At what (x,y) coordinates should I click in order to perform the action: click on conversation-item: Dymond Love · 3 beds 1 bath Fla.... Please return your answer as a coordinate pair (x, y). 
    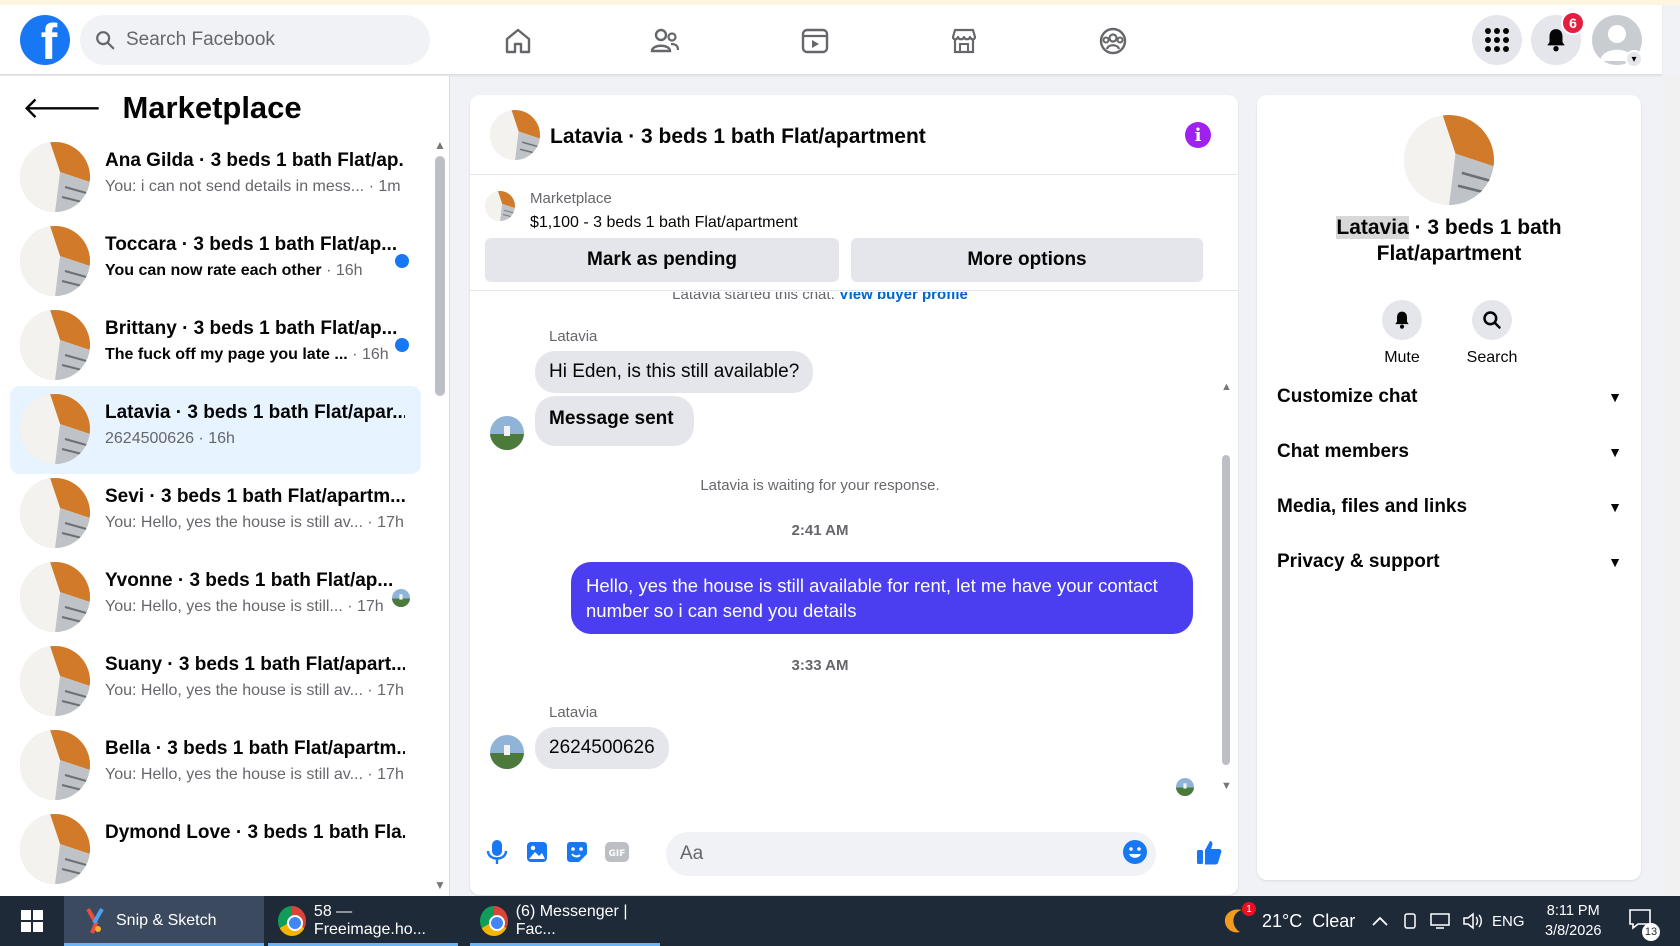
    Looking at the image, I should click on (215, 850).